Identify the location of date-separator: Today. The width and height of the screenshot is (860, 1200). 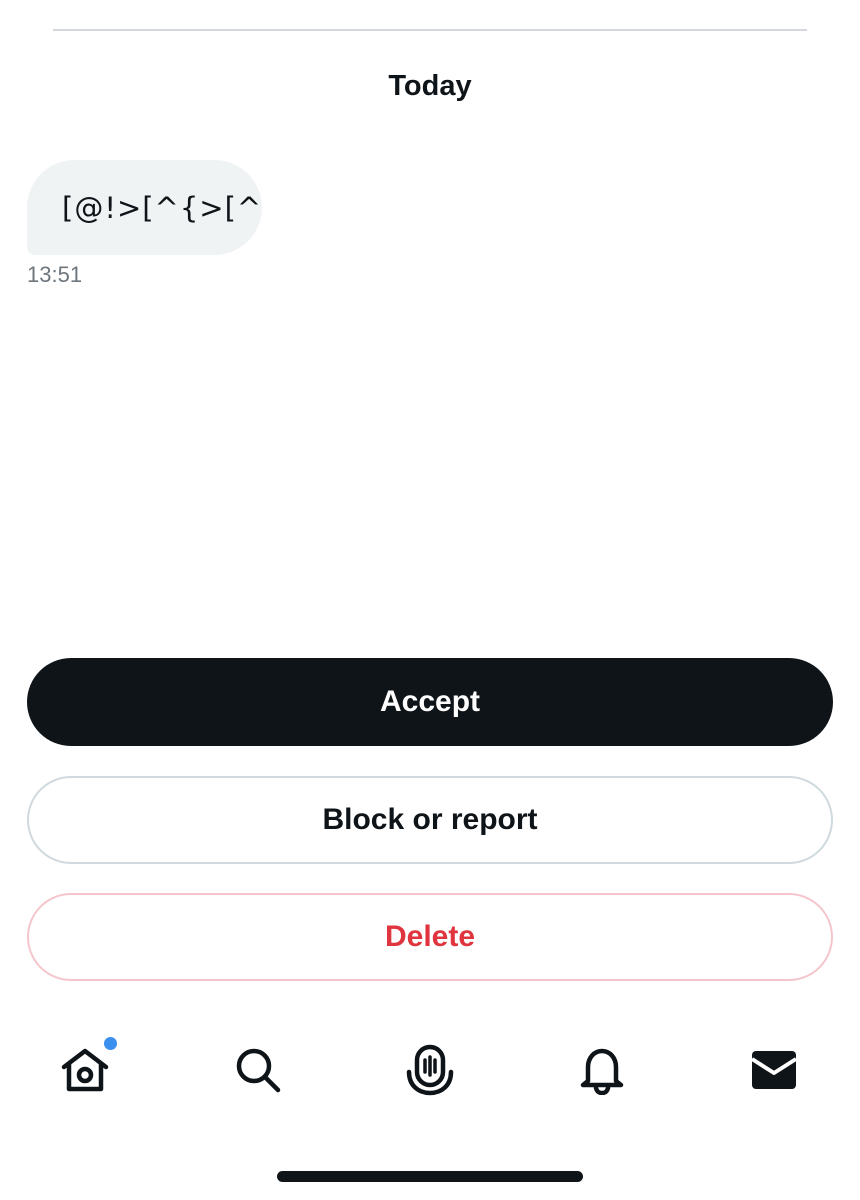
(430, 86).